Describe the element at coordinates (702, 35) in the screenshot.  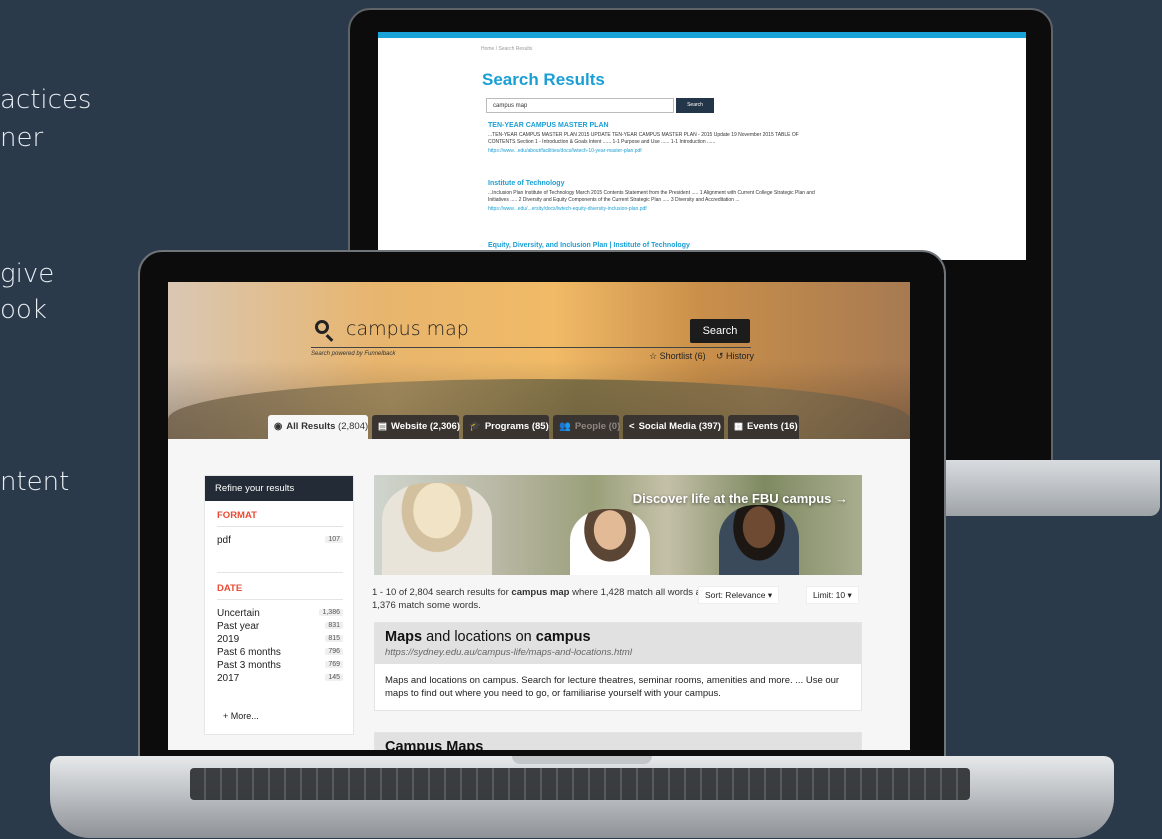
I see `top-accent-bar` at that location.